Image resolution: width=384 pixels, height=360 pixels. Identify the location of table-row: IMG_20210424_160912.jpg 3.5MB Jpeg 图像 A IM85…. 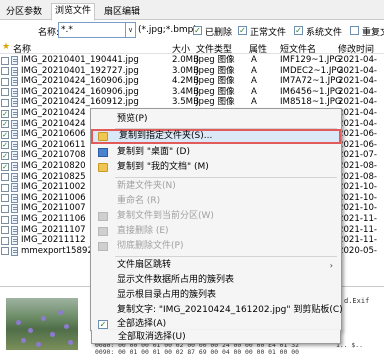
(192, 102).